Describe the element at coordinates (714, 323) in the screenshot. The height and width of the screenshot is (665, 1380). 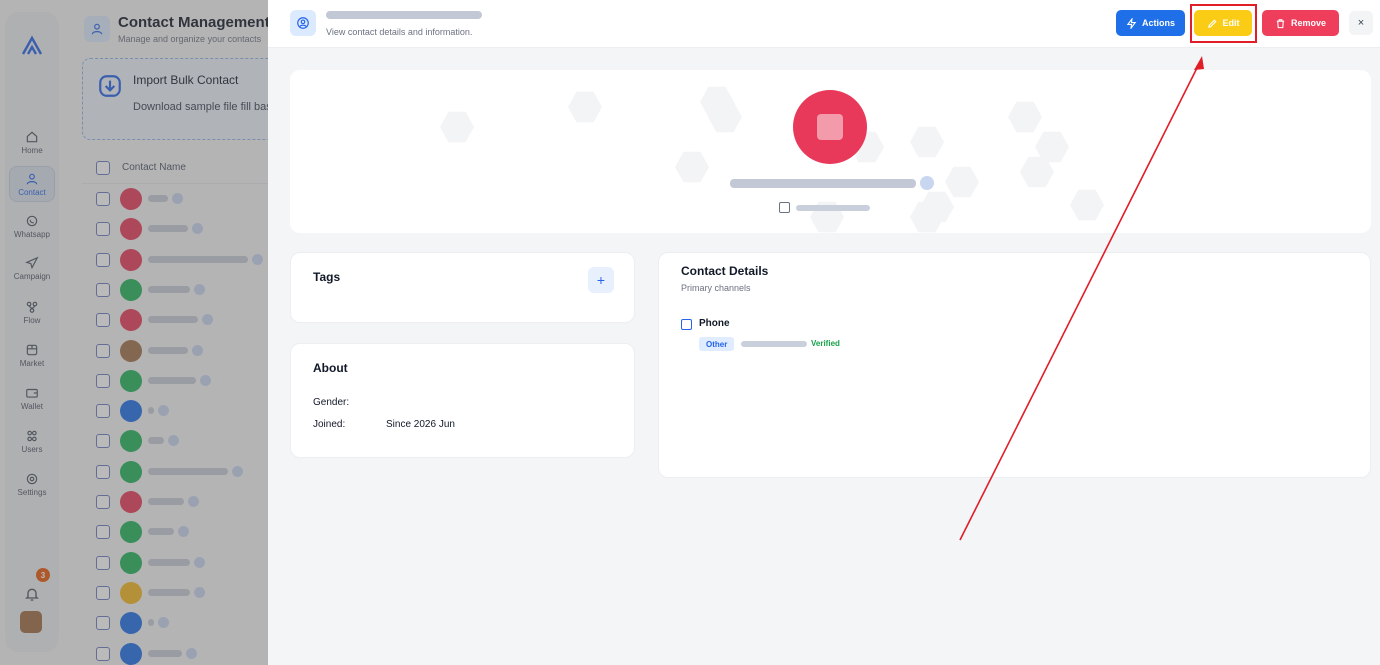
I see `phone-label: Phone` at that location.